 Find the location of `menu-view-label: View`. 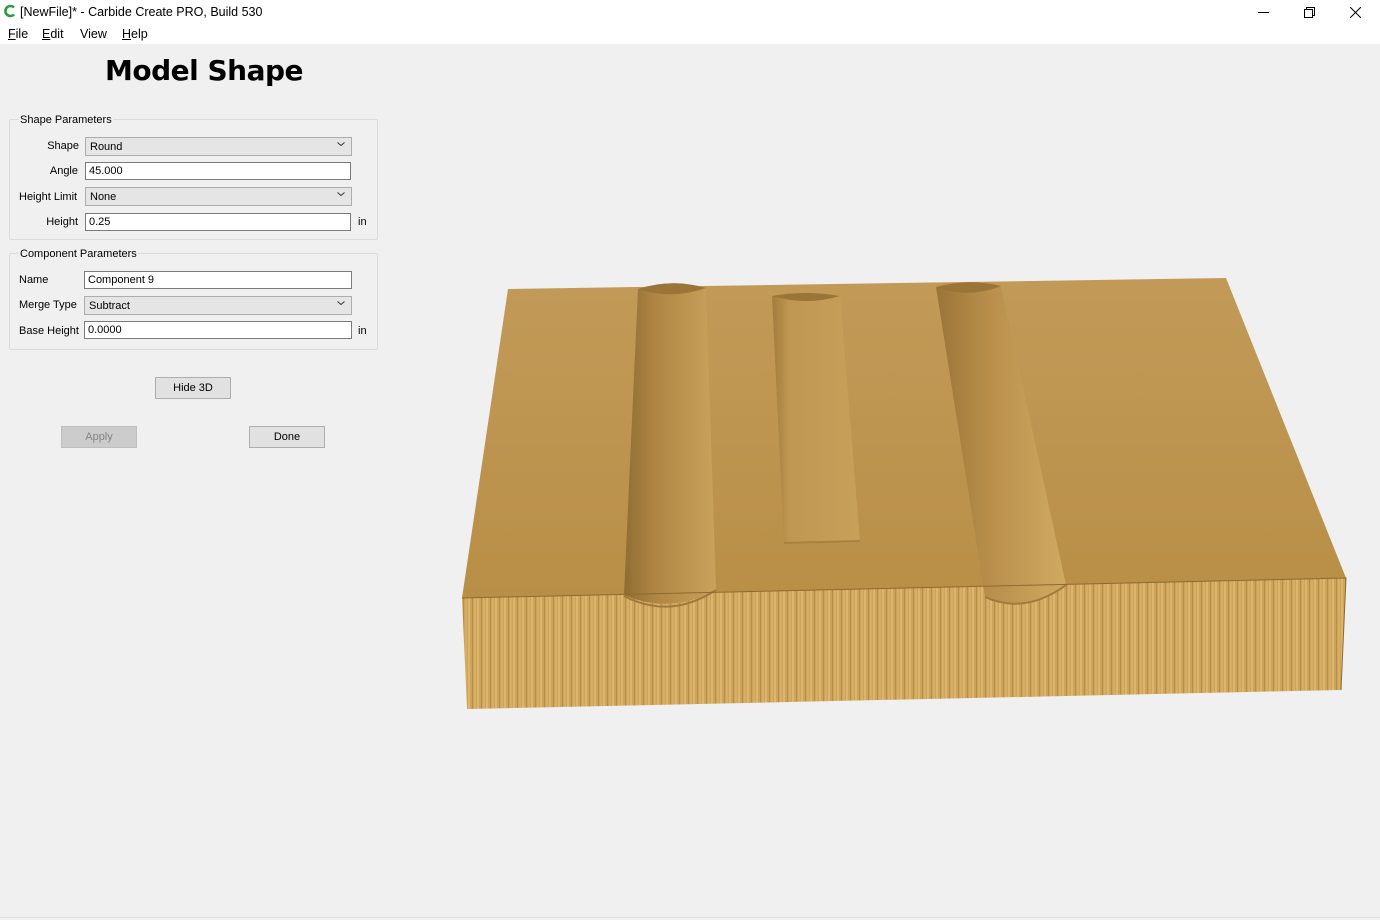

menu-view-label: View is located at coordinates (93, 34).